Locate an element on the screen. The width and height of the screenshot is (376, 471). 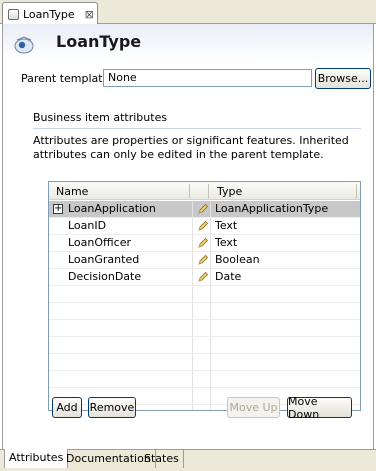
tab-states: States is located at coordinates (162, 459).